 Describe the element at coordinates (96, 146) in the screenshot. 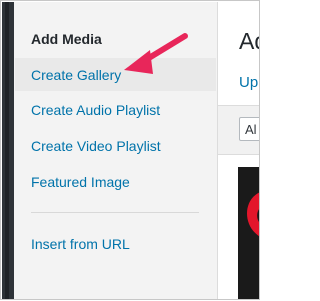

I see `sidebar-item-create-video-playlist: Create Video Playlist` at that location.